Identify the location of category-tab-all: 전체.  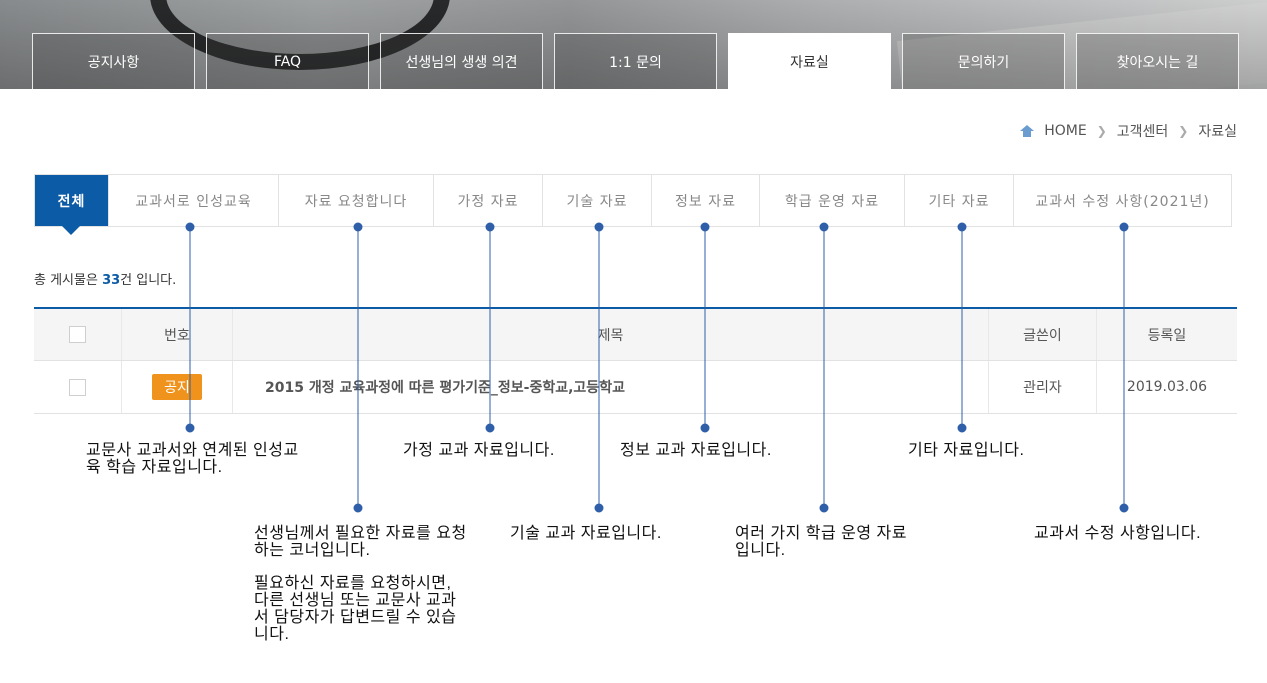
(71, 205).